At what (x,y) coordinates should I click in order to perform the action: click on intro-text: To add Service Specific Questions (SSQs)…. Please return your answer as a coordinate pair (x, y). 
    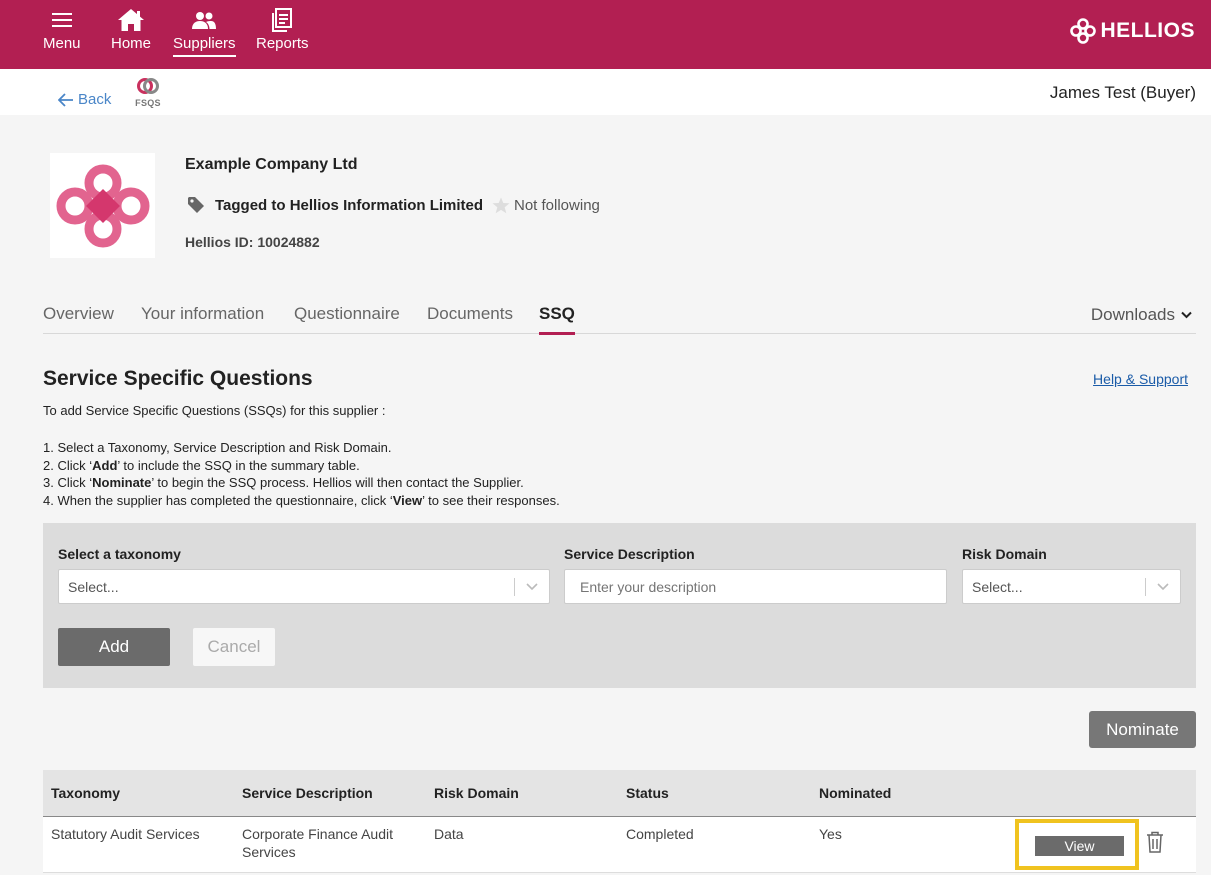
    Looking at the image, I should click on (214, 410).